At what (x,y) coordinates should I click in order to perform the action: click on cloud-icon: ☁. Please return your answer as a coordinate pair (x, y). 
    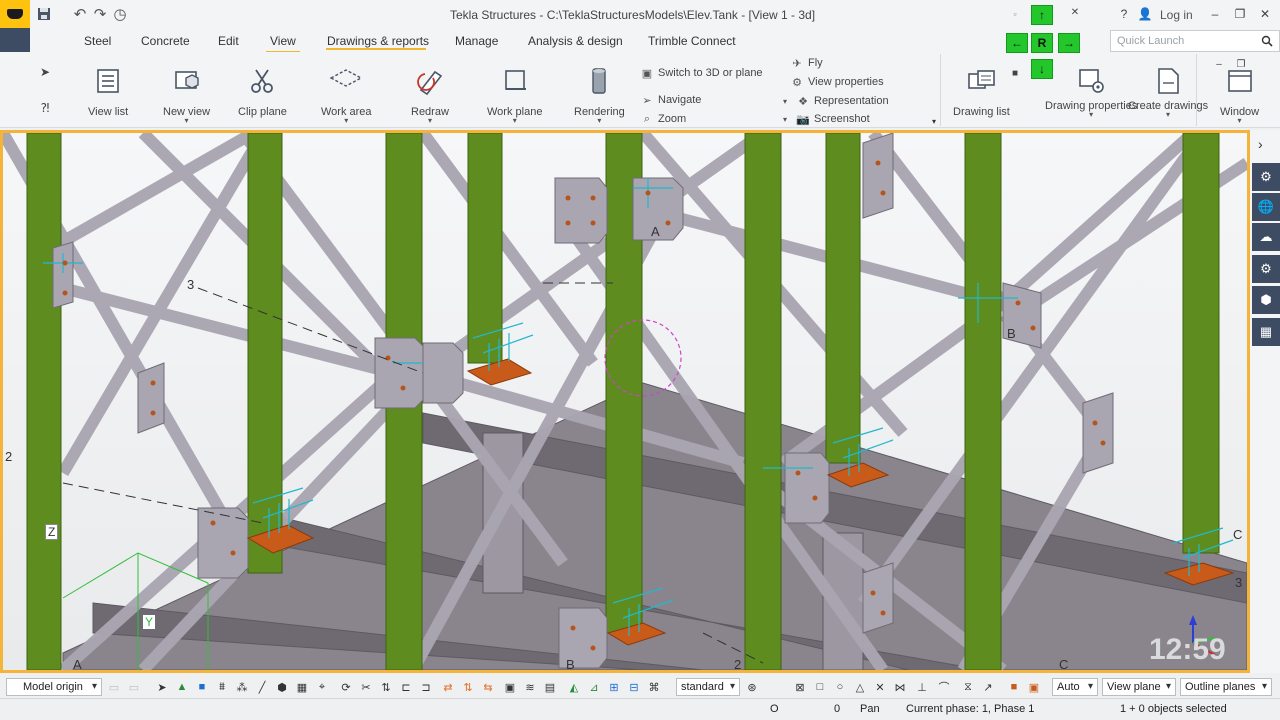
    Looking at the image, I should click on (1266, 237).